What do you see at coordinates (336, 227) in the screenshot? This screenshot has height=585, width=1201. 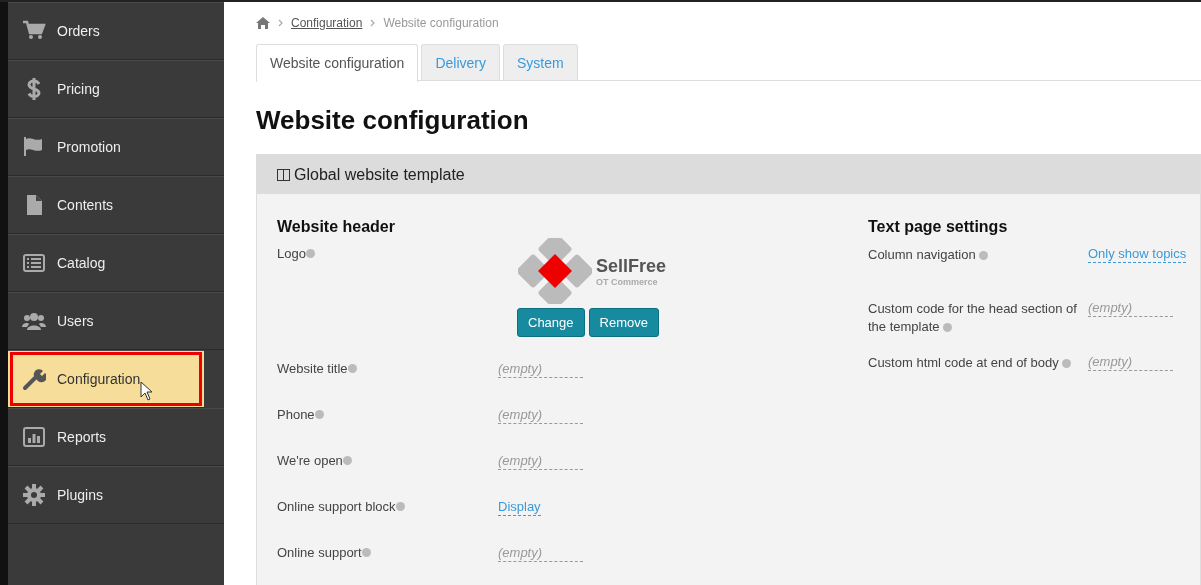 I see `section-heading: Website header` at bounding box center [336, 227].